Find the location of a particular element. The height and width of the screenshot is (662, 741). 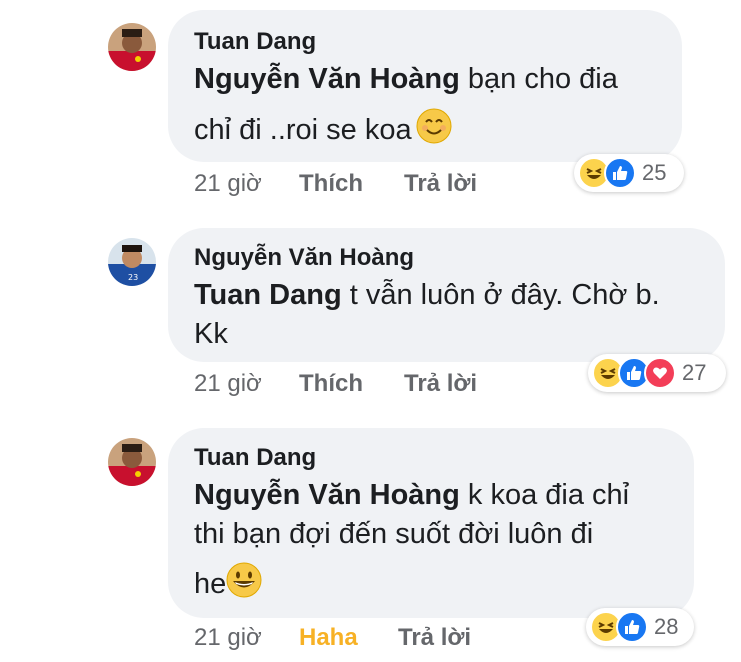

reaction-summary: 25 is located at coordinates (629, 173).